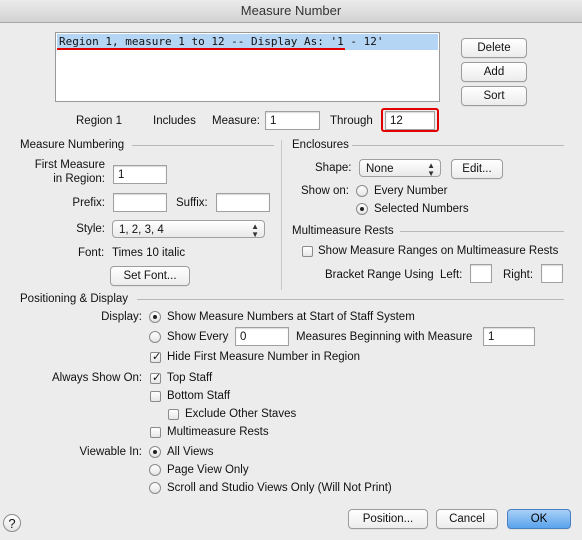  I want to click on top-staff-label: Top Staff, so click(190, 378).